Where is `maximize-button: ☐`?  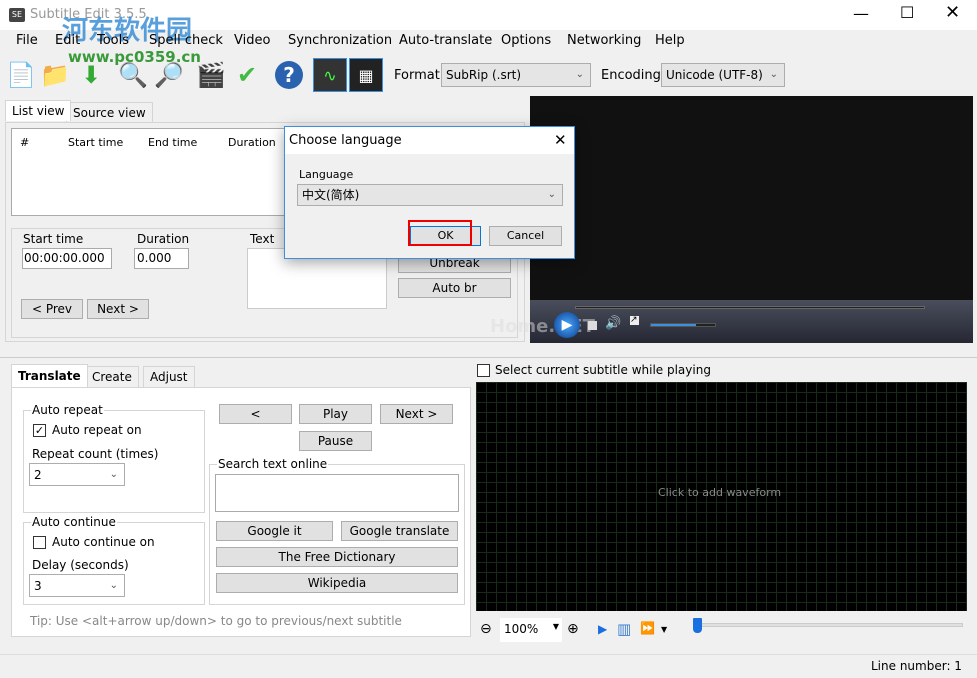 maximize-button: ☐ is located at coordinates (907, 12).